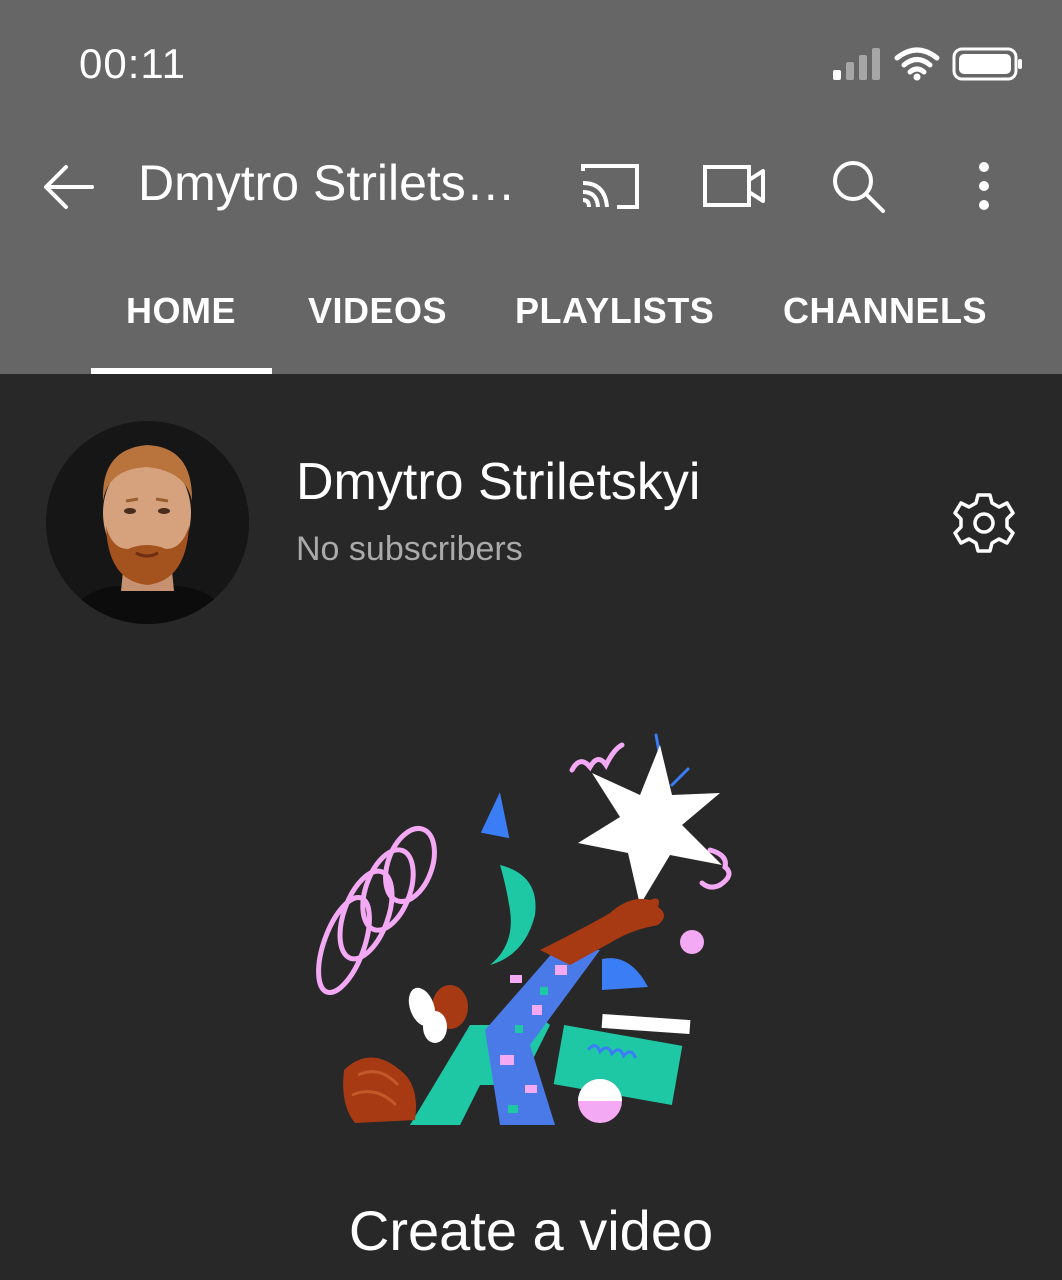 The image size is (1062, 1280). I want to click on more-vert-icon, so click(984, 186).